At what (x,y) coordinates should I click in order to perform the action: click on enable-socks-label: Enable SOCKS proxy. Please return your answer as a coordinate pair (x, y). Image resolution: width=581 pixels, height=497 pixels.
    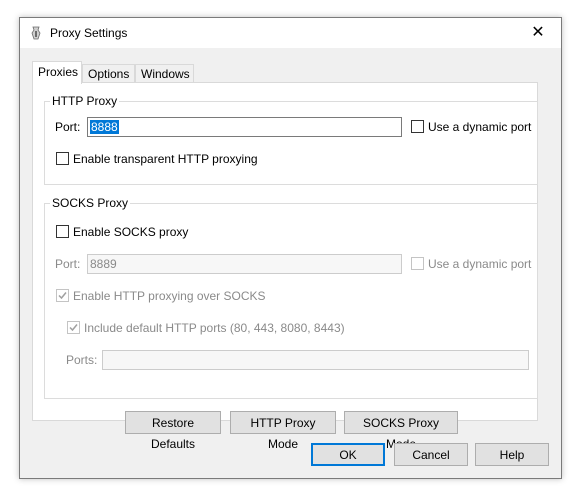
    Looking at the image, I should click on (131, 232).